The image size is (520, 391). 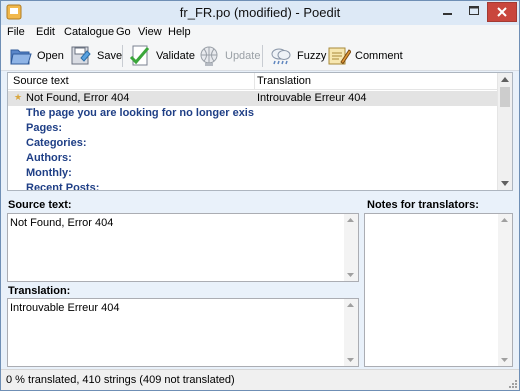 What do you see at coordinates (505, 97) in the screenshot?
I see `scroll-thumb` at bounding box center [505, 97].